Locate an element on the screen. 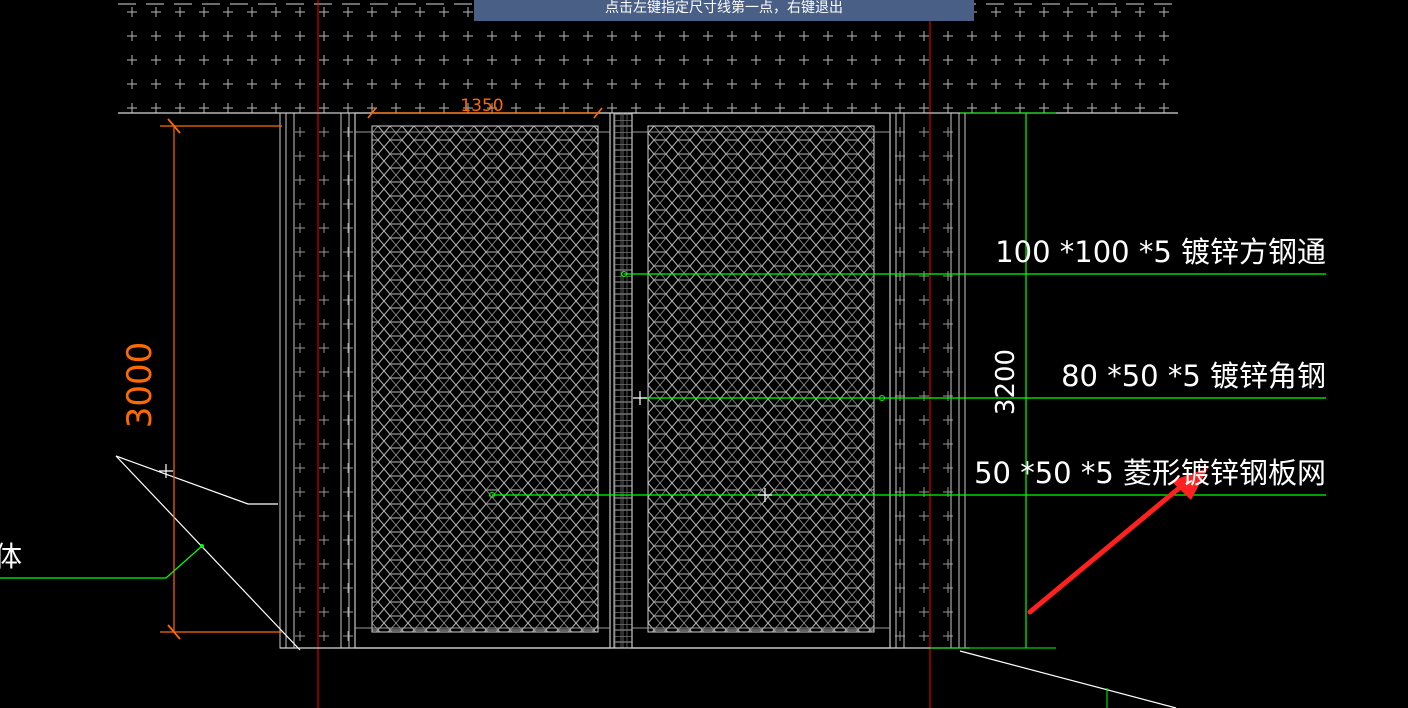 The image size is (1408, 708). right-gate-frame is located at coordinates (761, 380).